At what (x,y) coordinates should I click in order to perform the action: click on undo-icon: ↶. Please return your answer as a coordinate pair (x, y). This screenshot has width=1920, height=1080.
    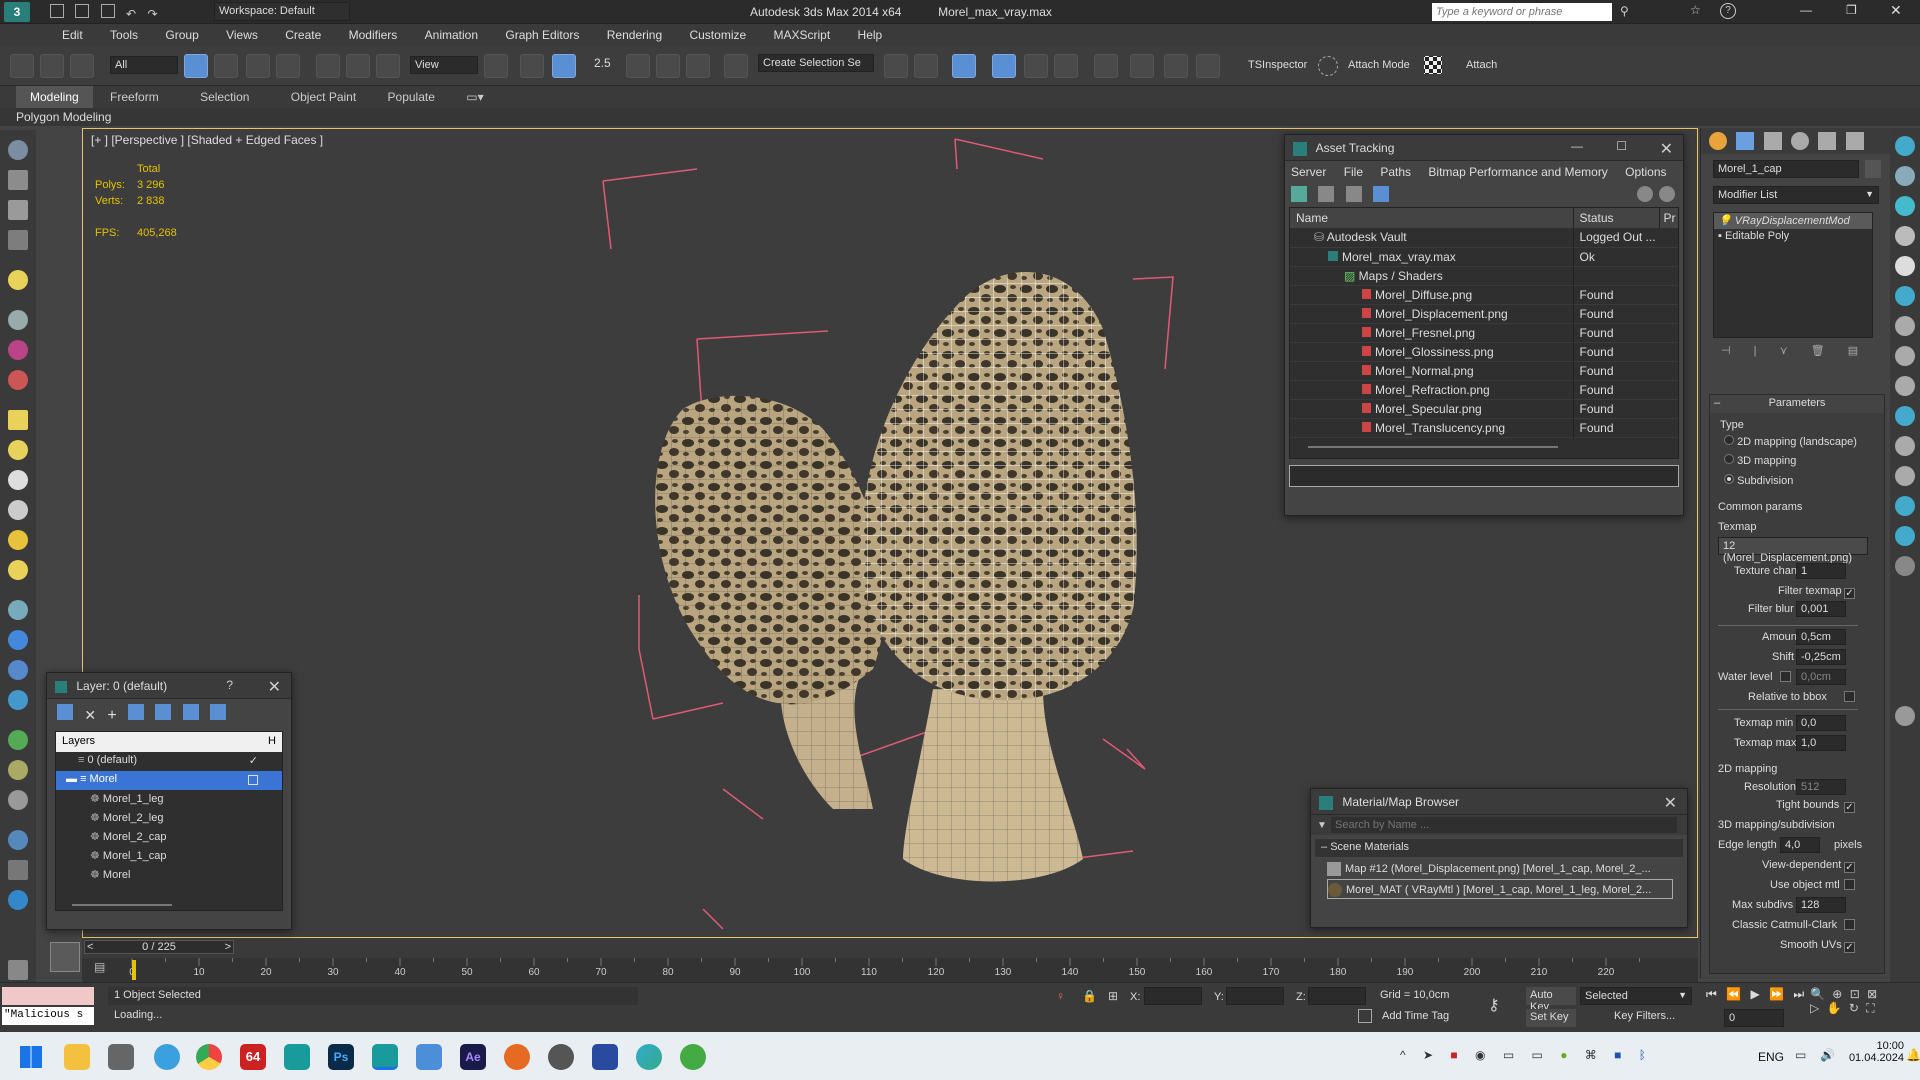
    Looking at the image, I should click on (131, 14).